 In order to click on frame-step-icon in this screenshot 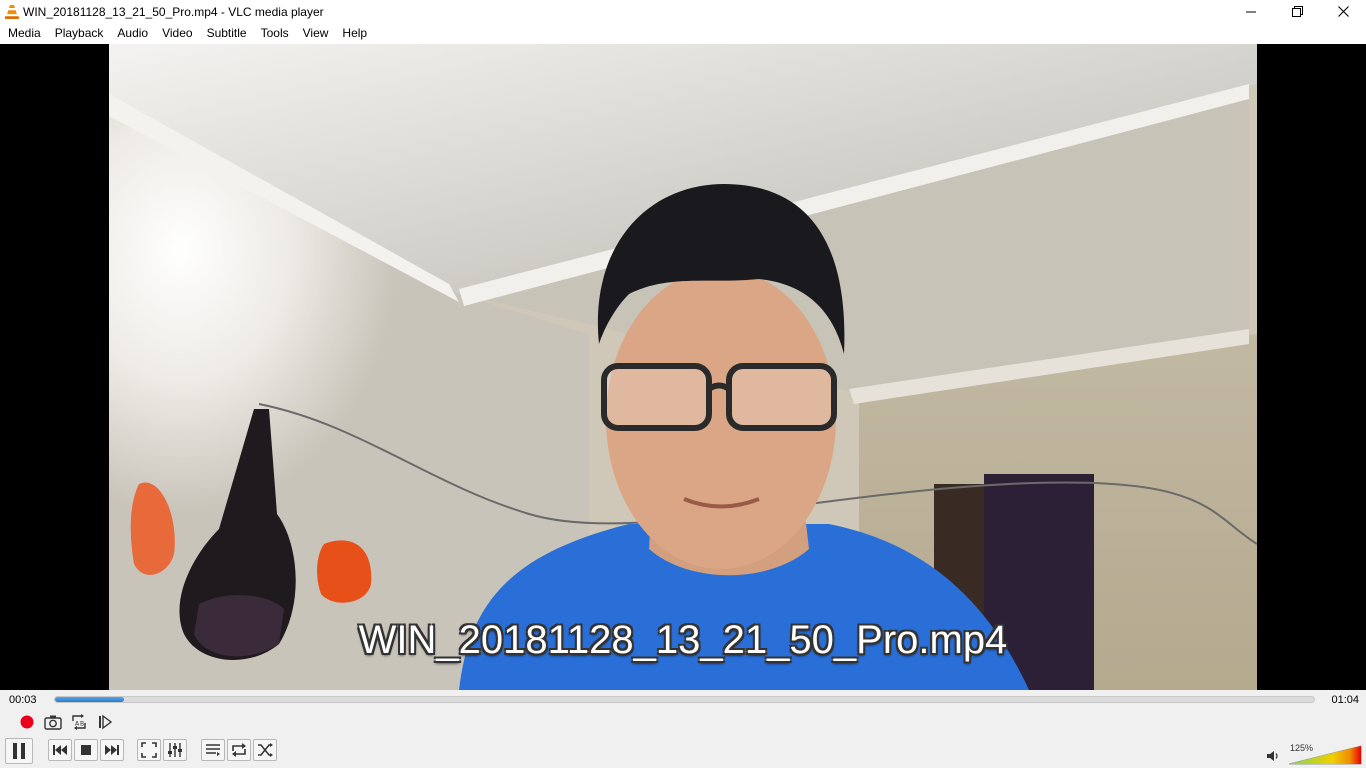, I will do `click(106, 722)`.